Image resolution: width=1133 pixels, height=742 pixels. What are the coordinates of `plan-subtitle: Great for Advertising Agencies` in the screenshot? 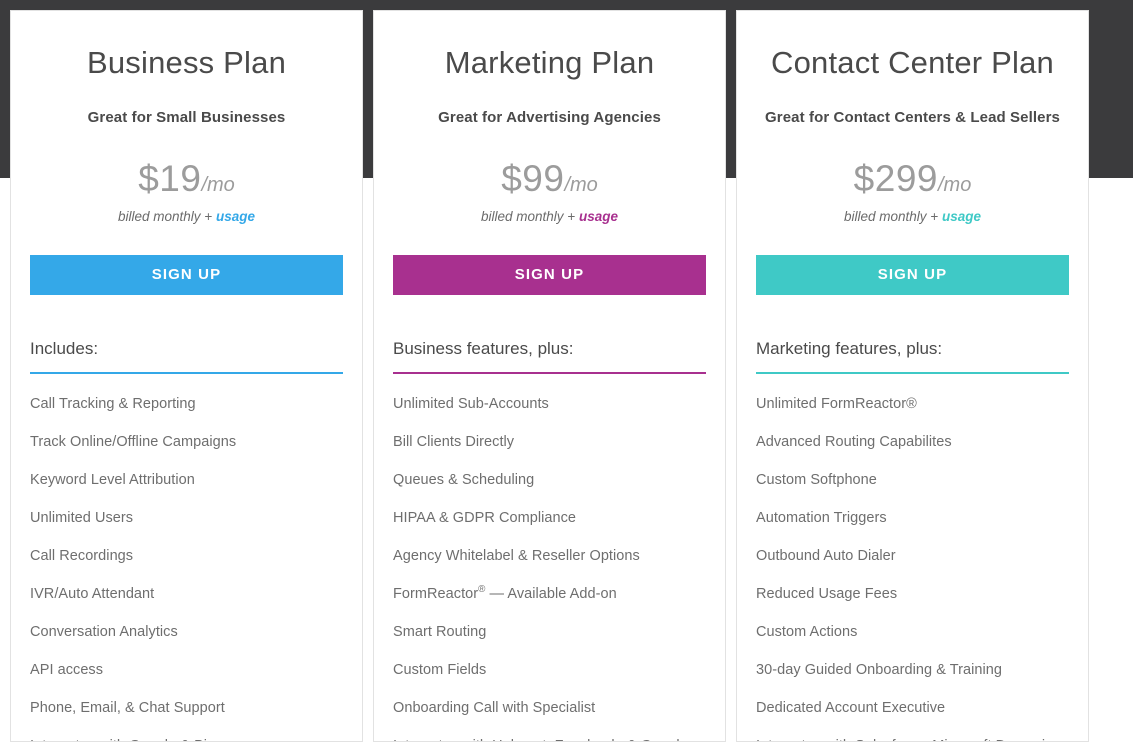 It's located at (549, 118).